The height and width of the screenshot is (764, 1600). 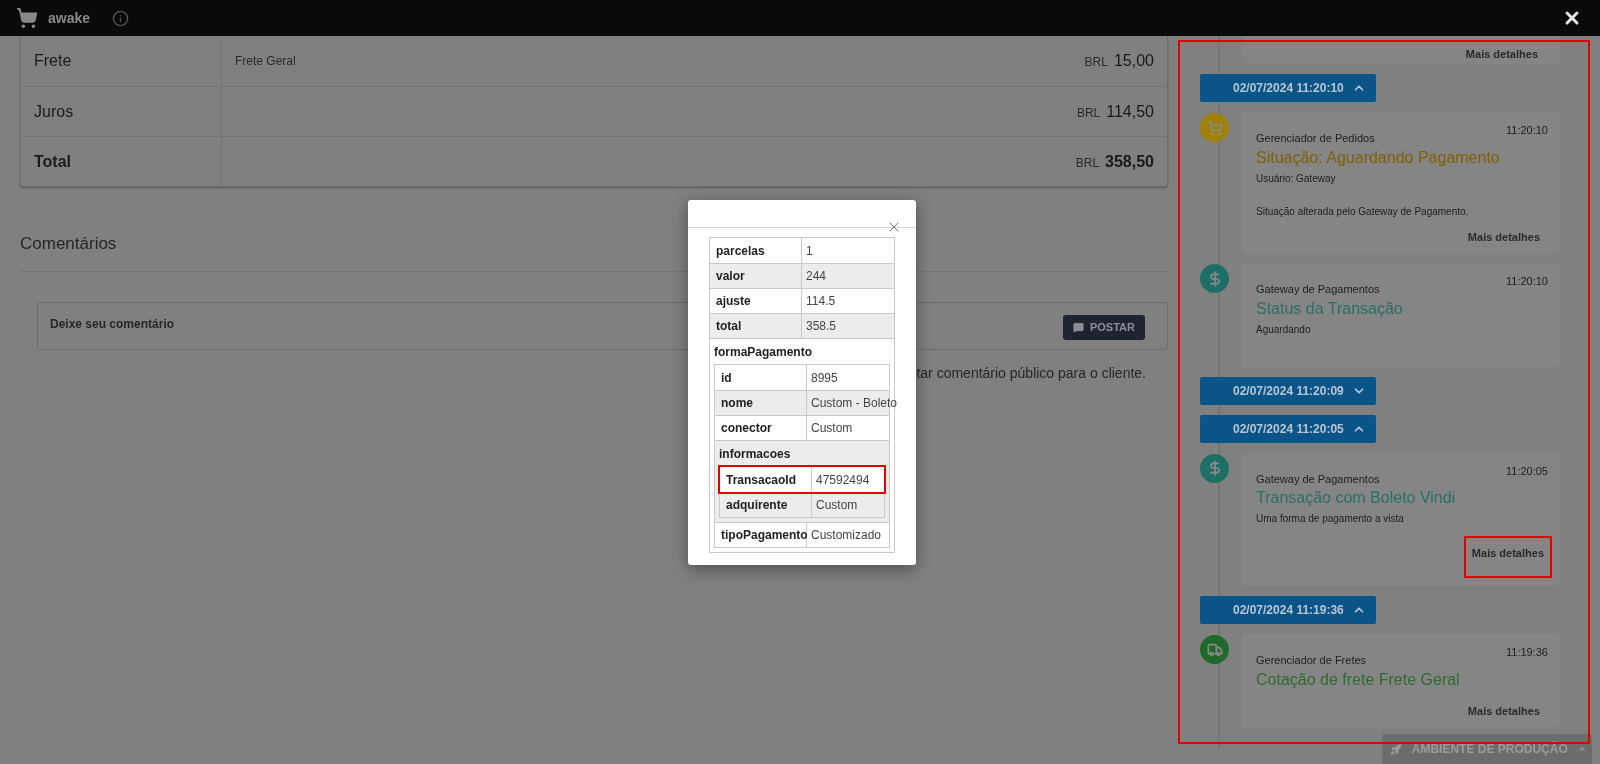 What do you see at coordinates (112, 324) in the screenshot?
I see `comment-placeholder: Deixe seu comentário` at bounding box center [112, 324].